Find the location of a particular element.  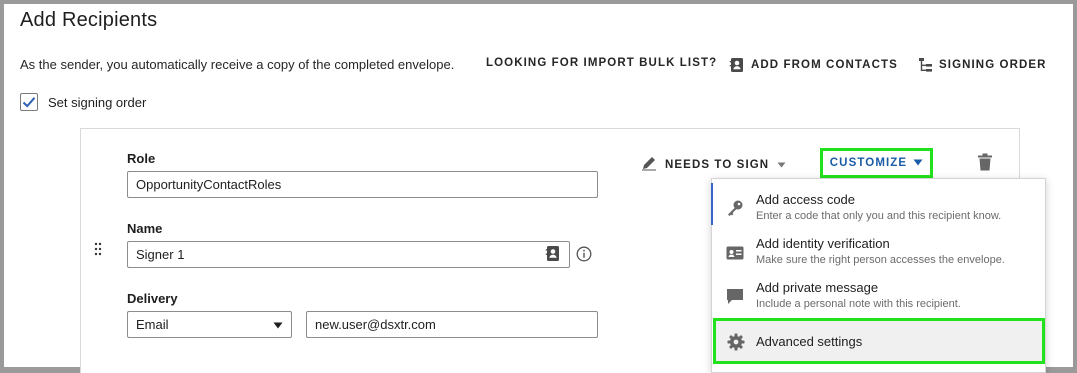

drag-handle-icon is located at coordinates (98, 251).